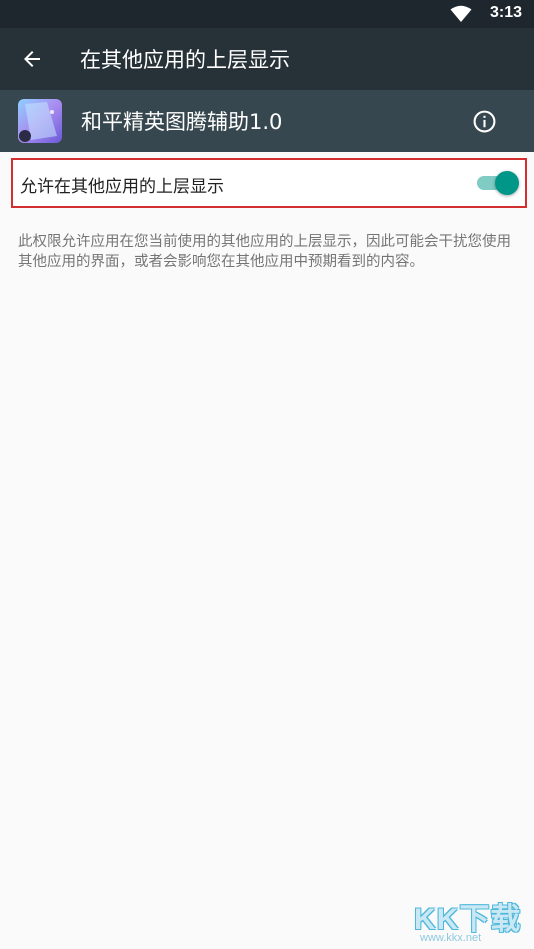 This screenshot has height=949, width=534. Describe the element at coordinates (267, 14) in the screenshot. I see `status-bar: 3:13` at that location.